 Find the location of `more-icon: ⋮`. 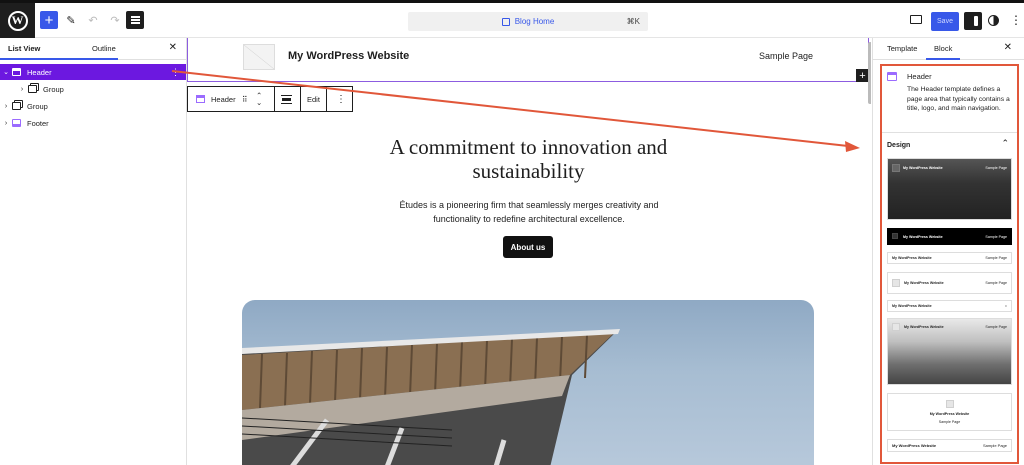

more-icon: ⋮ is located at coordinates (1016, 20).